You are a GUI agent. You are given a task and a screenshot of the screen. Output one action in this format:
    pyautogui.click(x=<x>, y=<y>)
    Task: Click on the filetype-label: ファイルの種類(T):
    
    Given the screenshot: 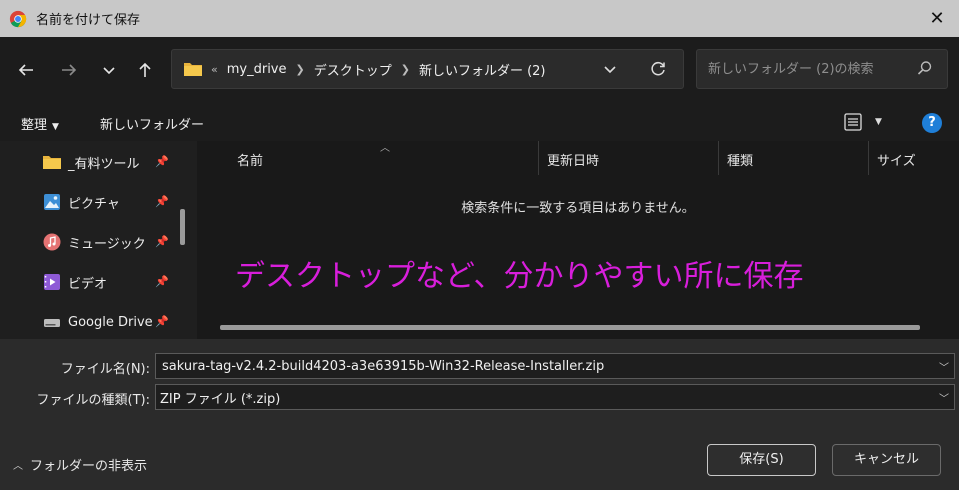 What is the action you would take?
    pyautogui.click(x=93, y=400)
    